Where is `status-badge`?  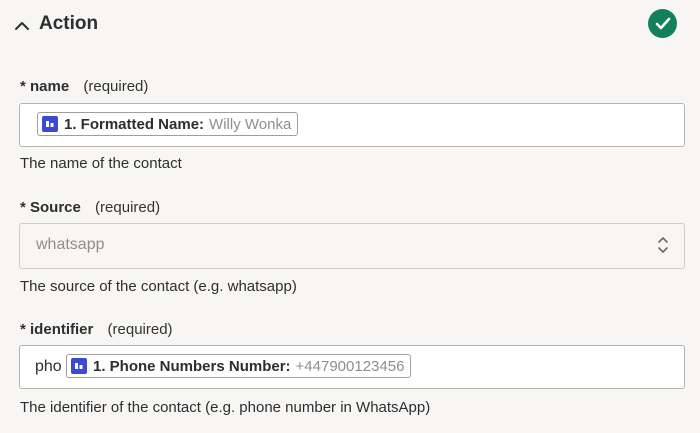
status-badge is located at coordinates (662, 23).